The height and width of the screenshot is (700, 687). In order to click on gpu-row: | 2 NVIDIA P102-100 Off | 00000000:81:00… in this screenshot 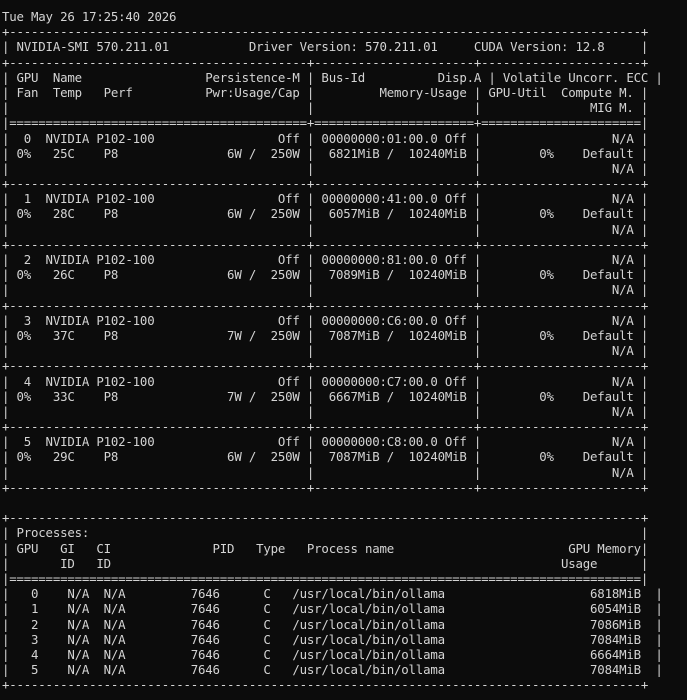, I will do `click(325, 259)`.